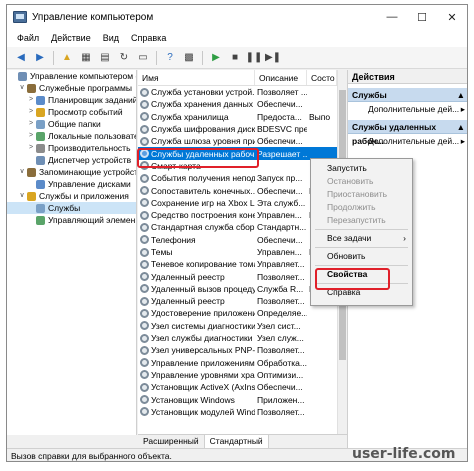  What do you see at coordinates (322, 77) in the screenshot?
I see `column-status: Состо` at bounding box center [322, 77].